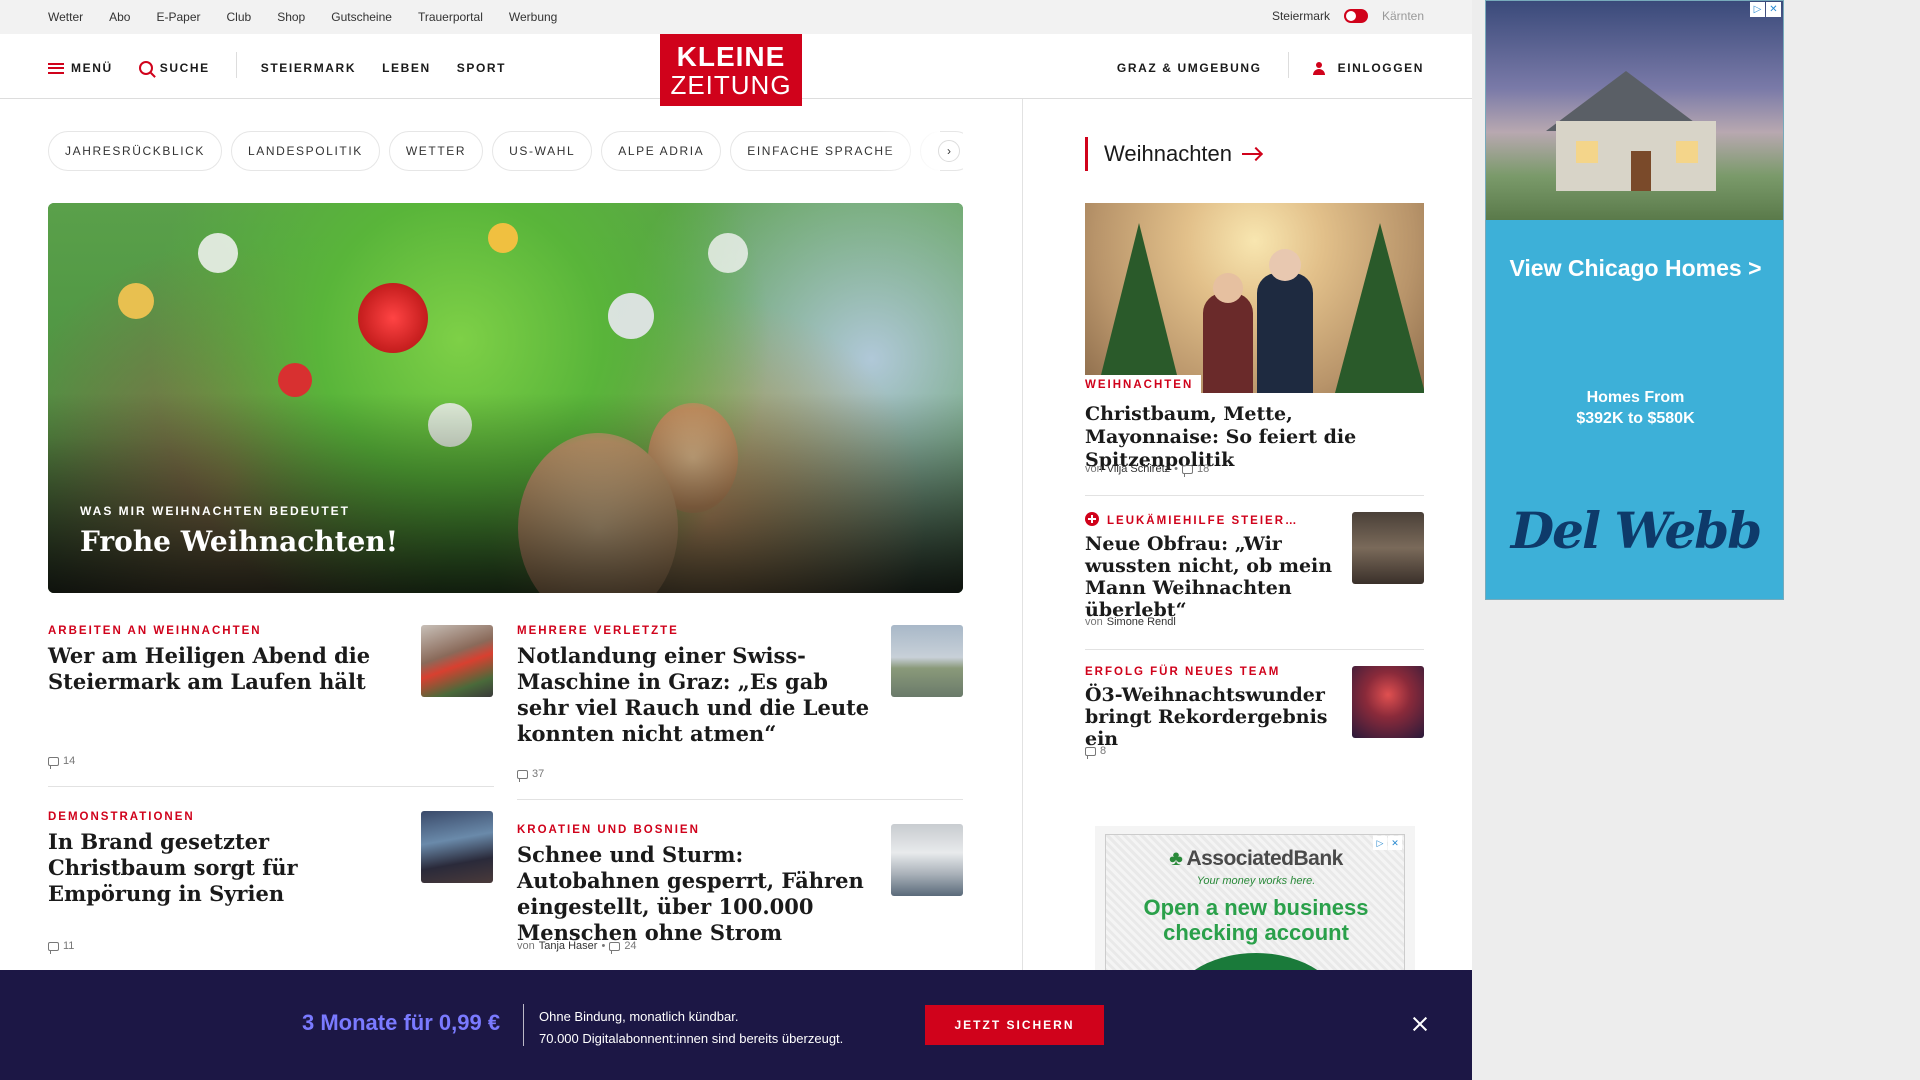 This screenshot has width=1920, height=1080. I want to click on section-title-label: Weihnachten, so click(1168, 153).